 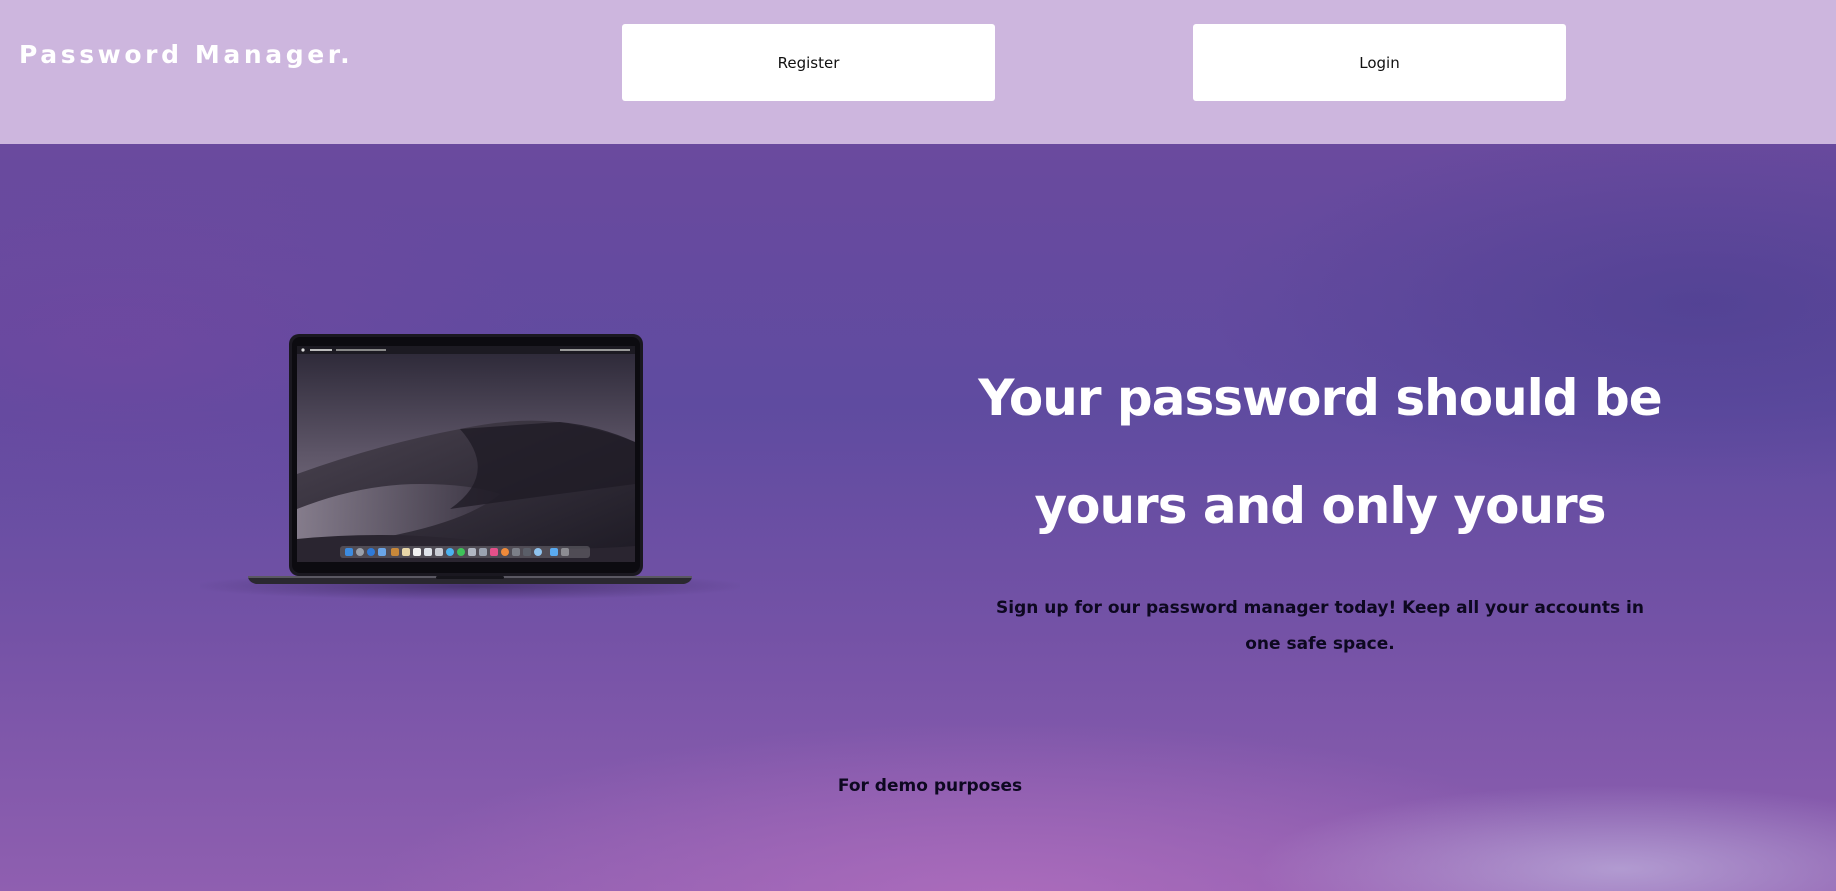 What do you see at coordinates (470, 467) in the screenshot?
I see `laptop-illustration` at bounding box center [470, 467].